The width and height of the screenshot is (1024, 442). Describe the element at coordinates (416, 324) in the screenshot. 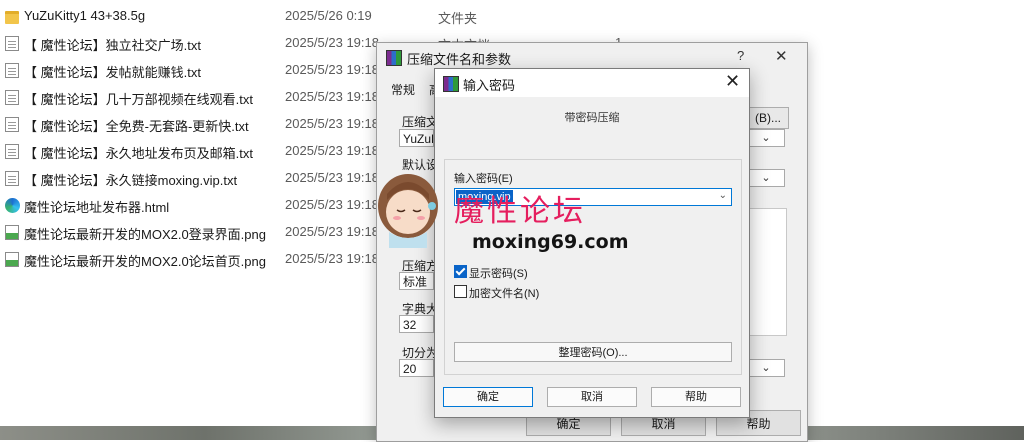

I see `dictionary-dropdown: 32` at that location.